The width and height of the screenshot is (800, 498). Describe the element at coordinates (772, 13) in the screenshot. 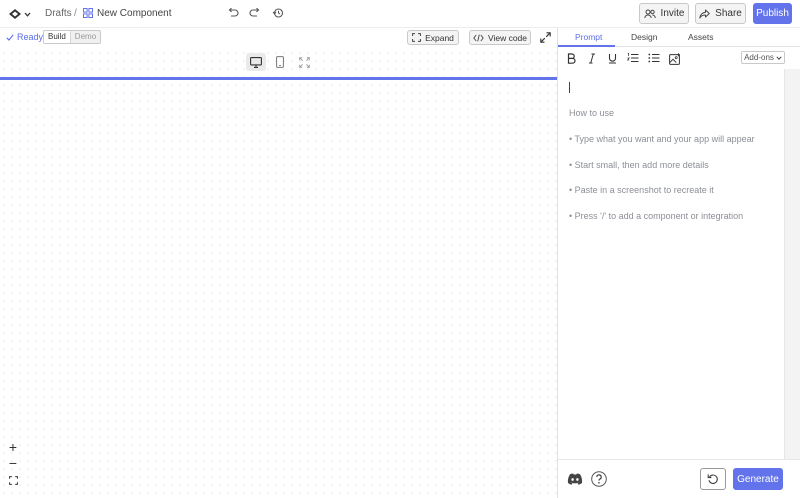

I see `publish-button: Publish` at that location.